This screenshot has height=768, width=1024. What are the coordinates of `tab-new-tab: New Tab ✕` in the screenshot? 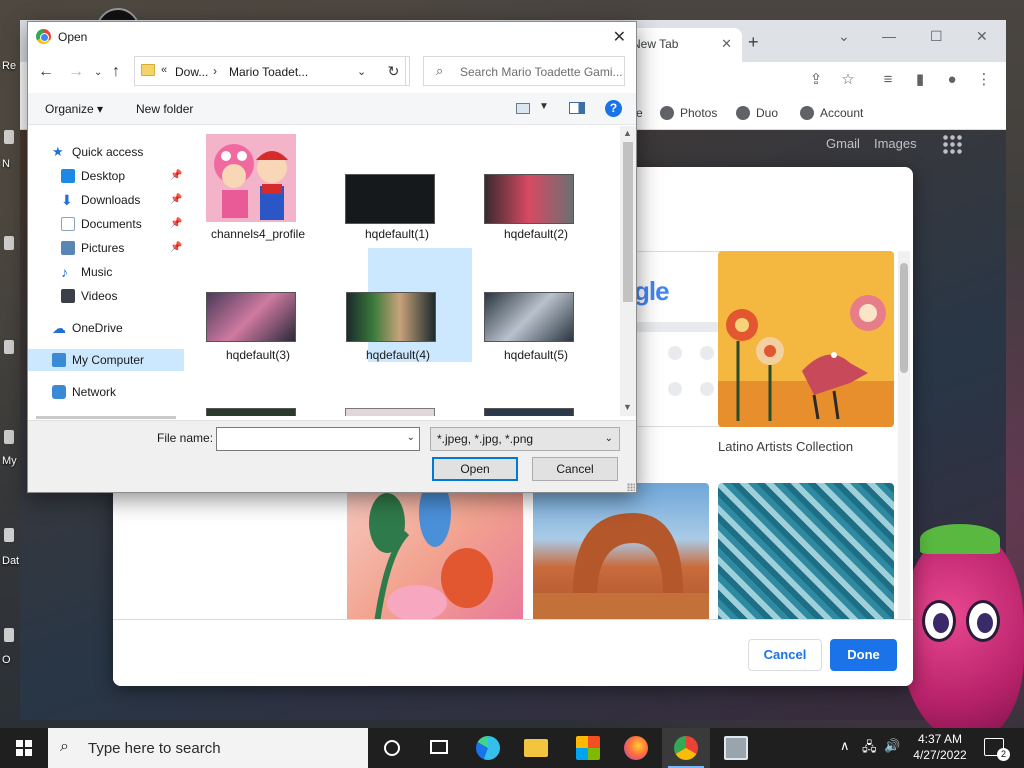 It's located at (681, 45).